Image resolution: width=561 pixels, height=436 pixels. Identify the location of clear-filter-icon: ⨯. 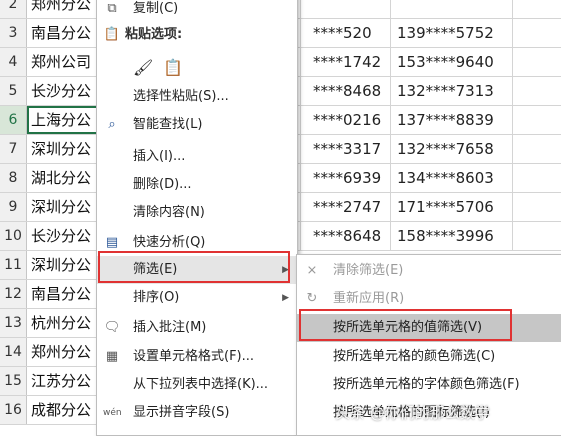
(312, 270).